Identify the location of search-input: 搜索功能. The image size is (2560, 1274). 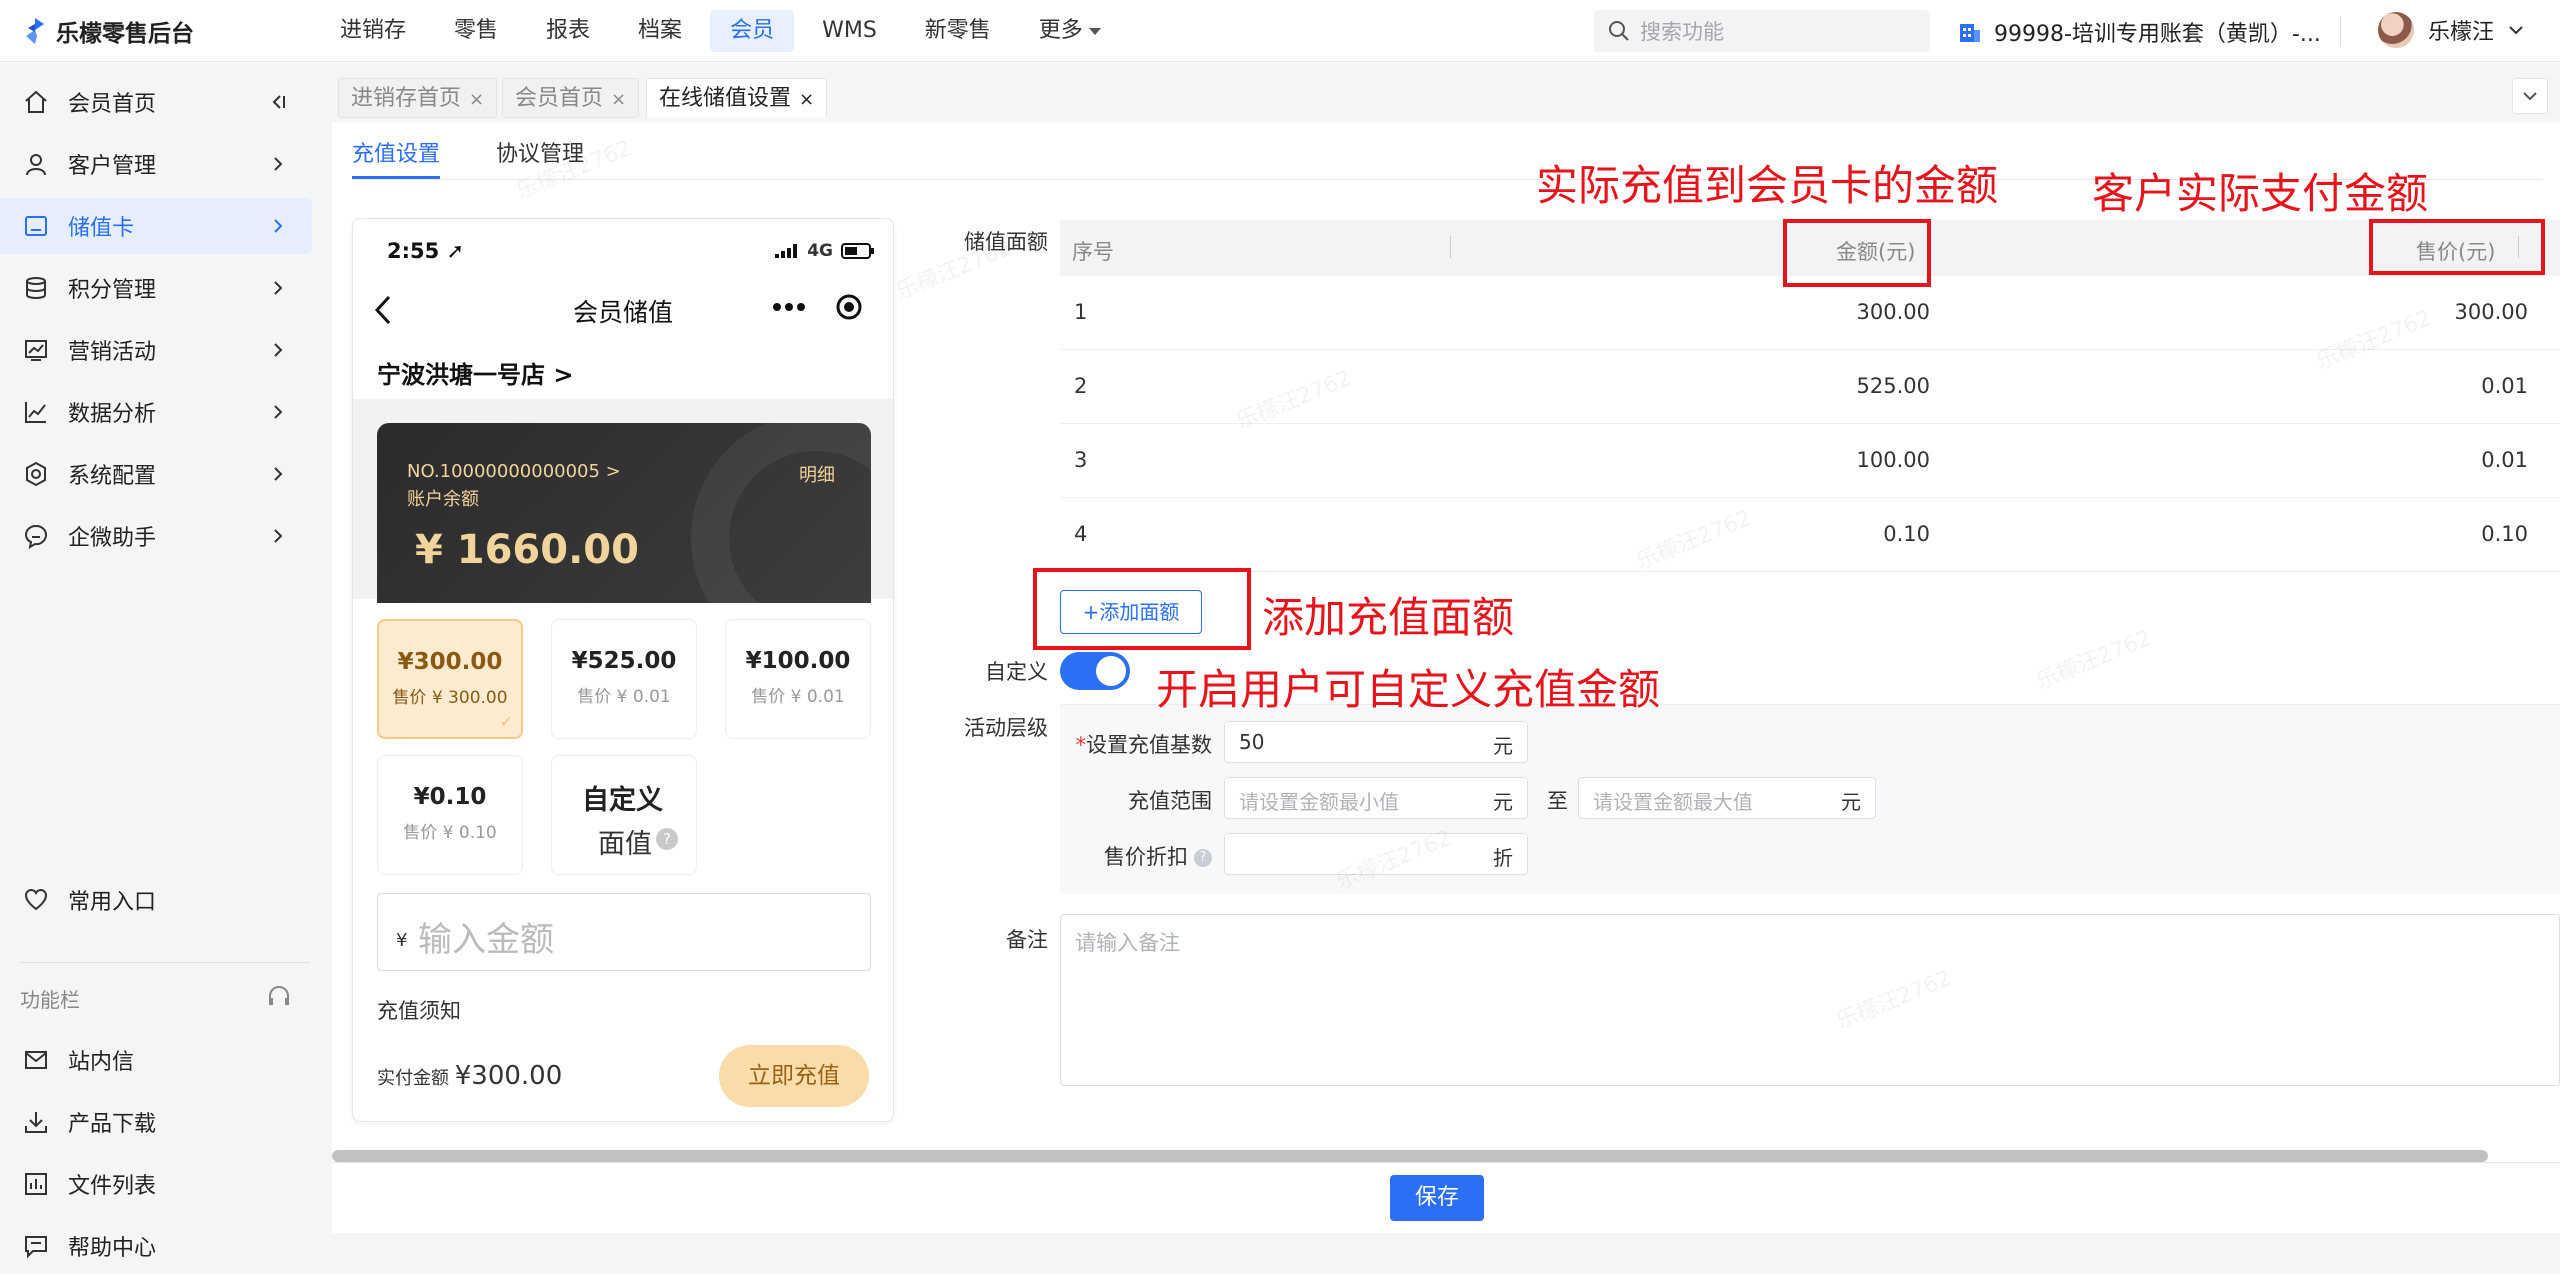
(1762, 31).